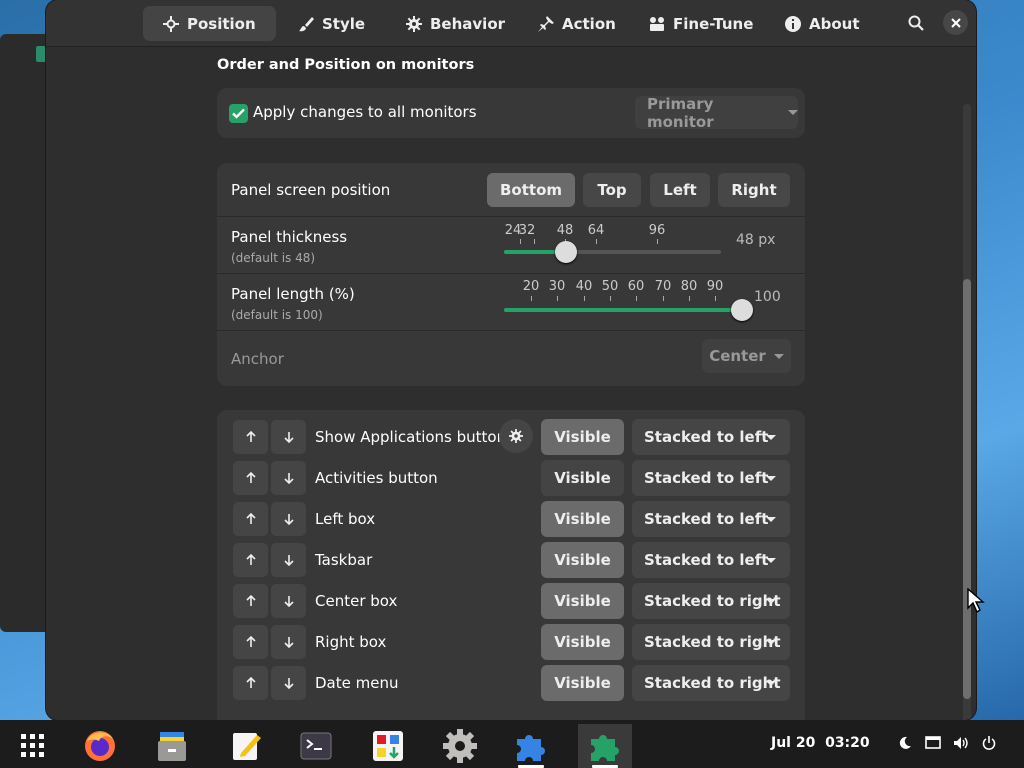 This screenshot has height=768, width=1024. What do you see at coordinates (989, 743) in the screenshot?
I see `power-indicator` at bounding box center [989, 743].